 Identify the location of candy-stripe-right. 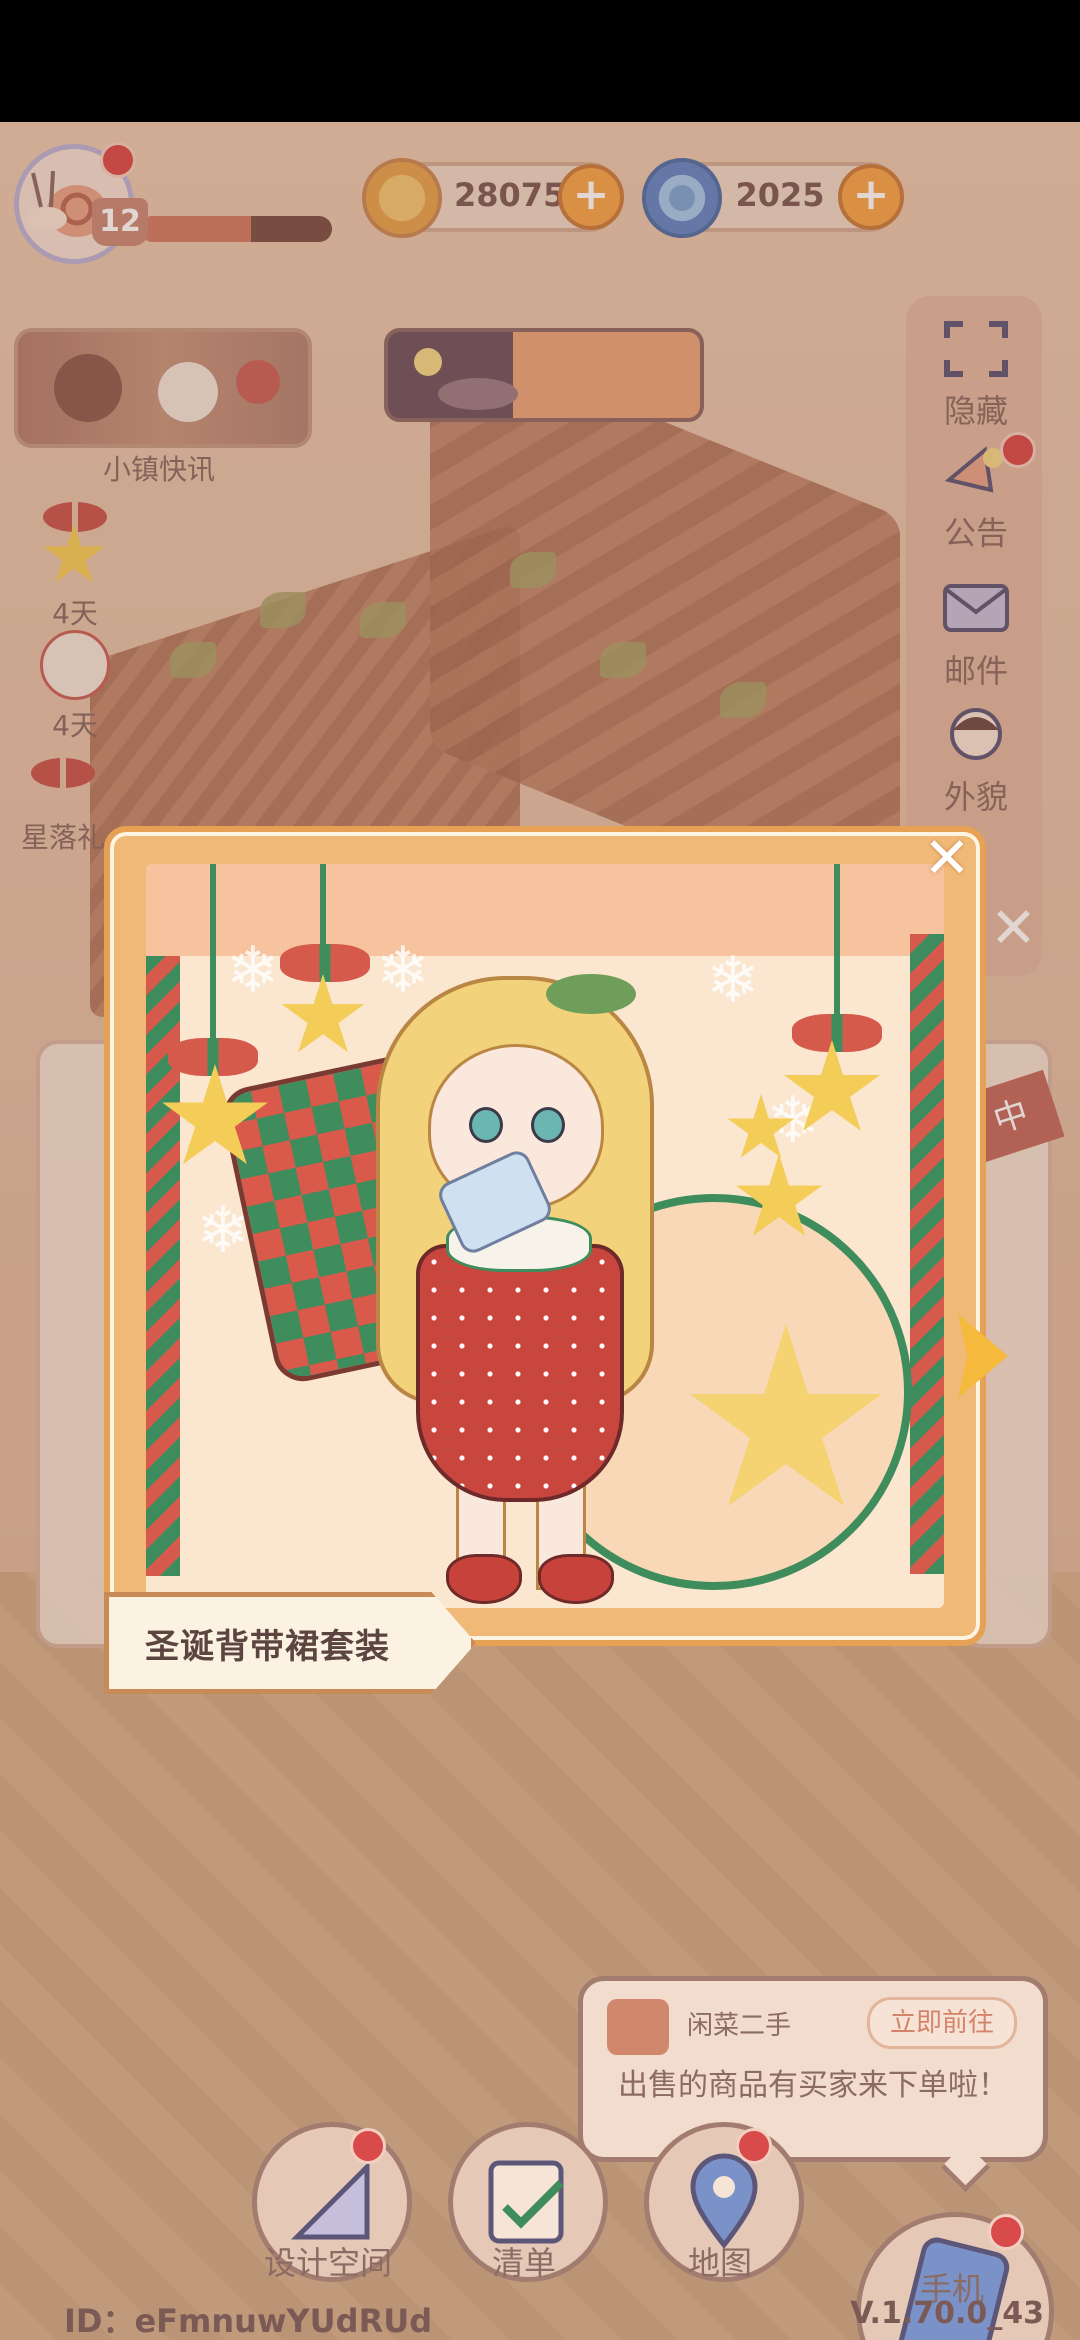
(927, 1254).